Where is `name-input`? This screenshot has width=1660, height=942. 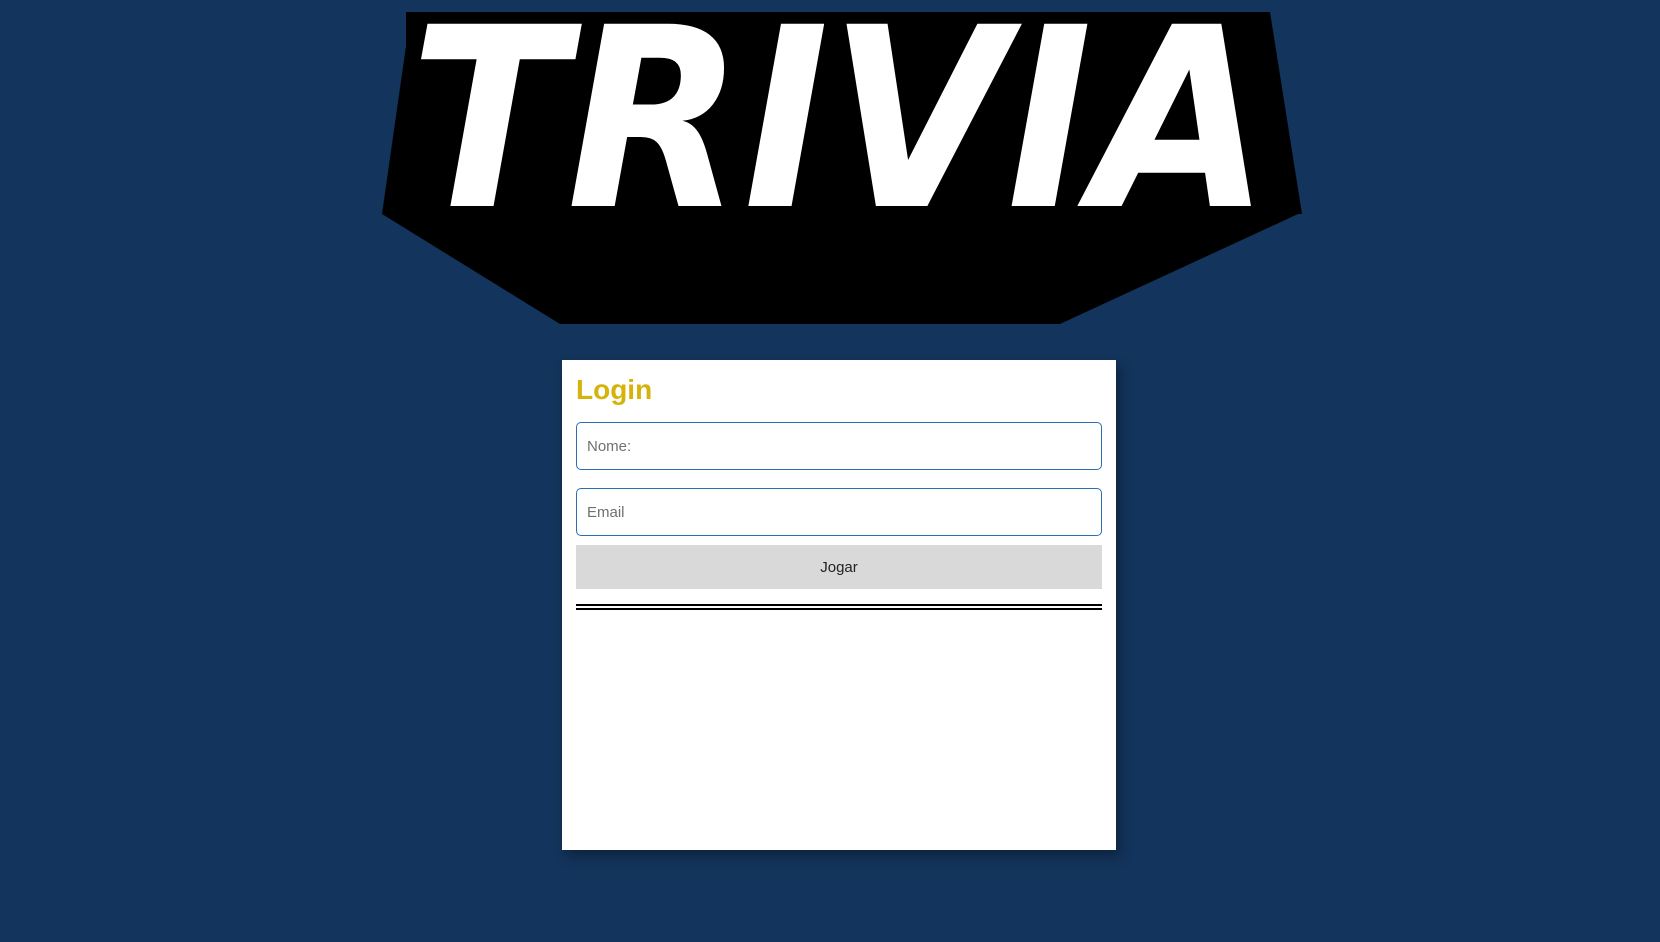
name-input is located at coordinates (839, 446).